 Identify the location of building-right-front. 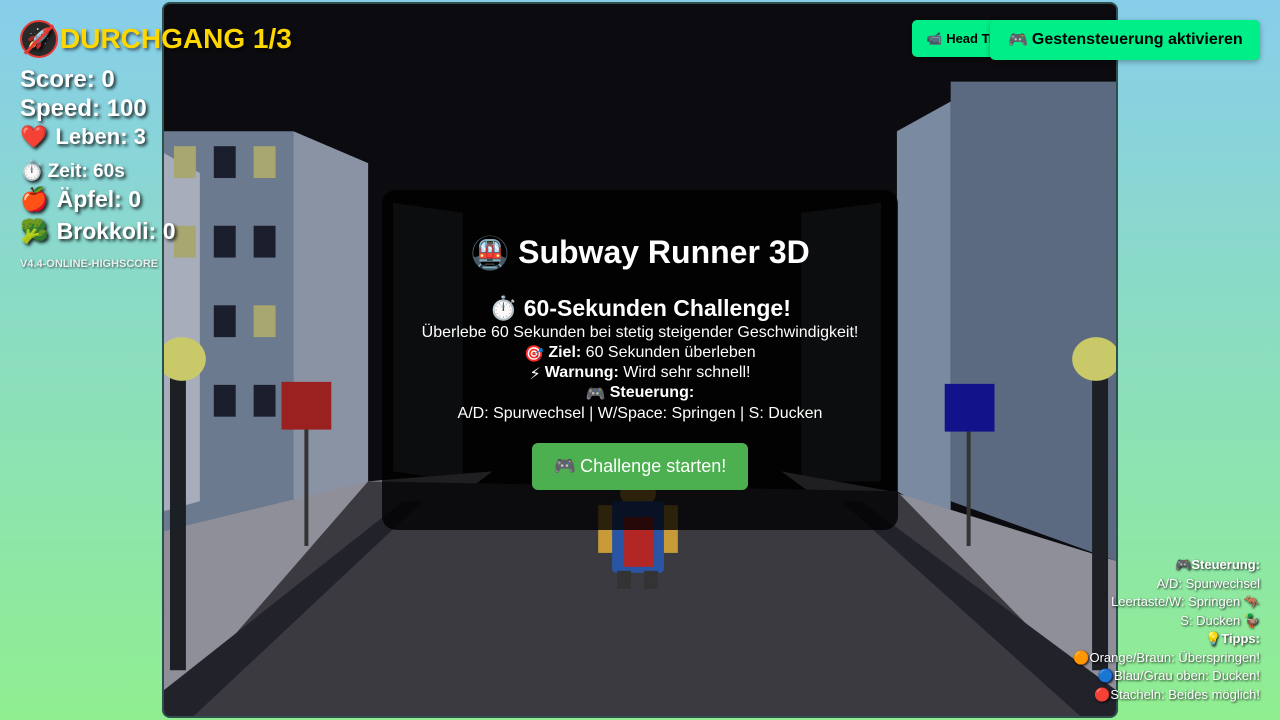
(1033, 321).